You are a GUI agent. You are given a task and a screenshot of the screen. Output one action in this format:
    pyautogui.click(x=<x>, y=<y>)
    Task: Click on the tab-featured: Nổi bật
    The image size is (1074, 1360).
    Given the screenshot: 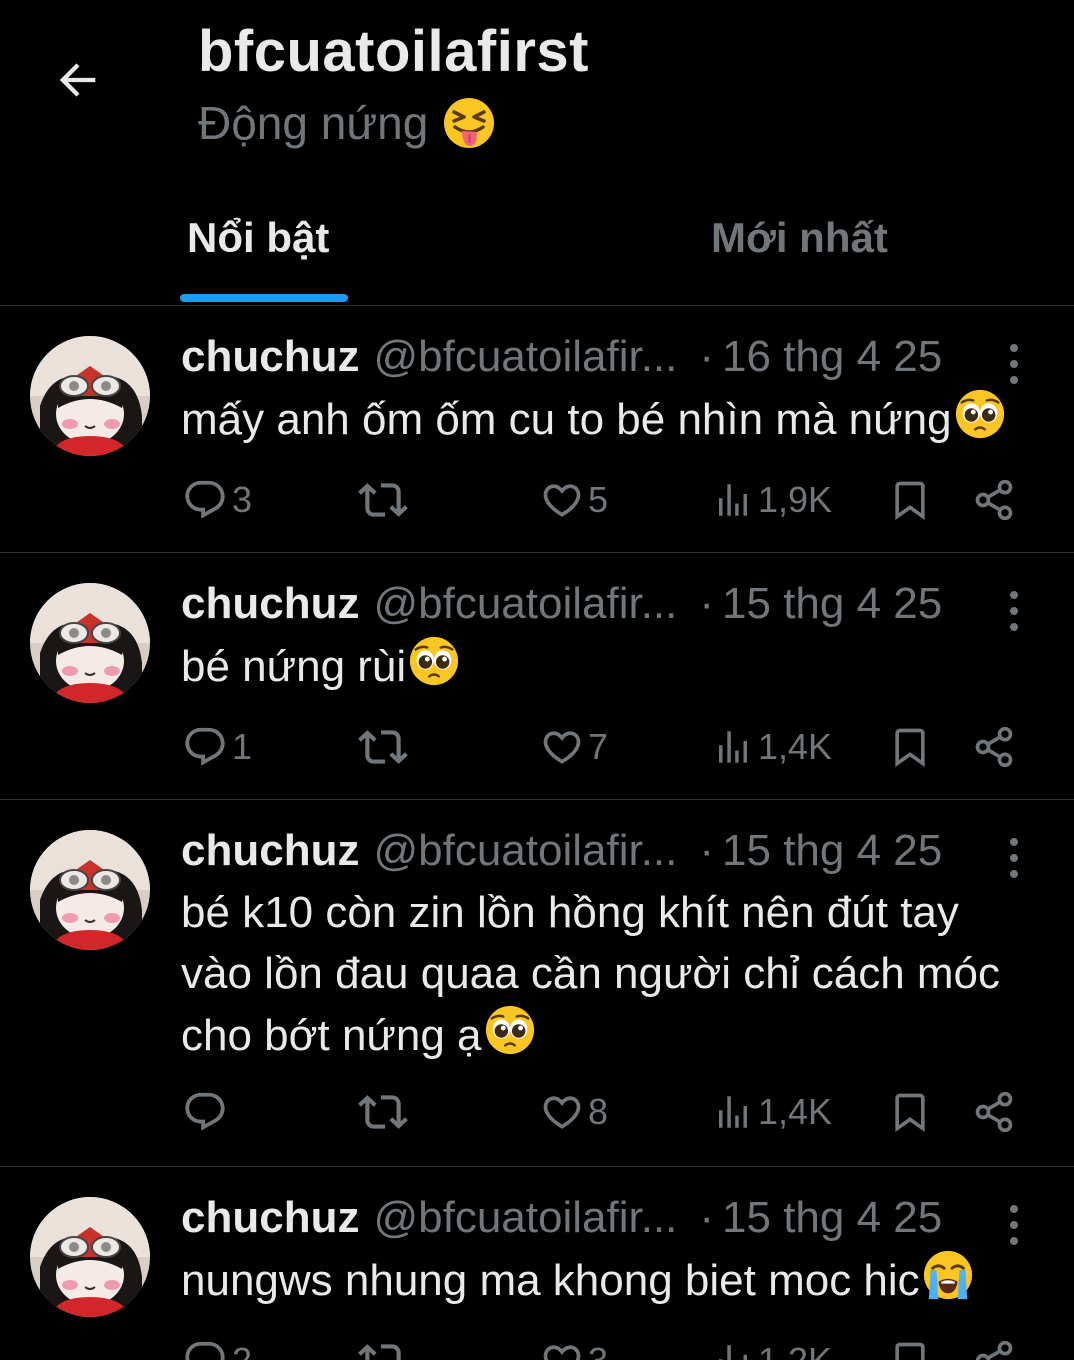 What is the action you would take?
    pyautogui.click(x=258, y=238)
    